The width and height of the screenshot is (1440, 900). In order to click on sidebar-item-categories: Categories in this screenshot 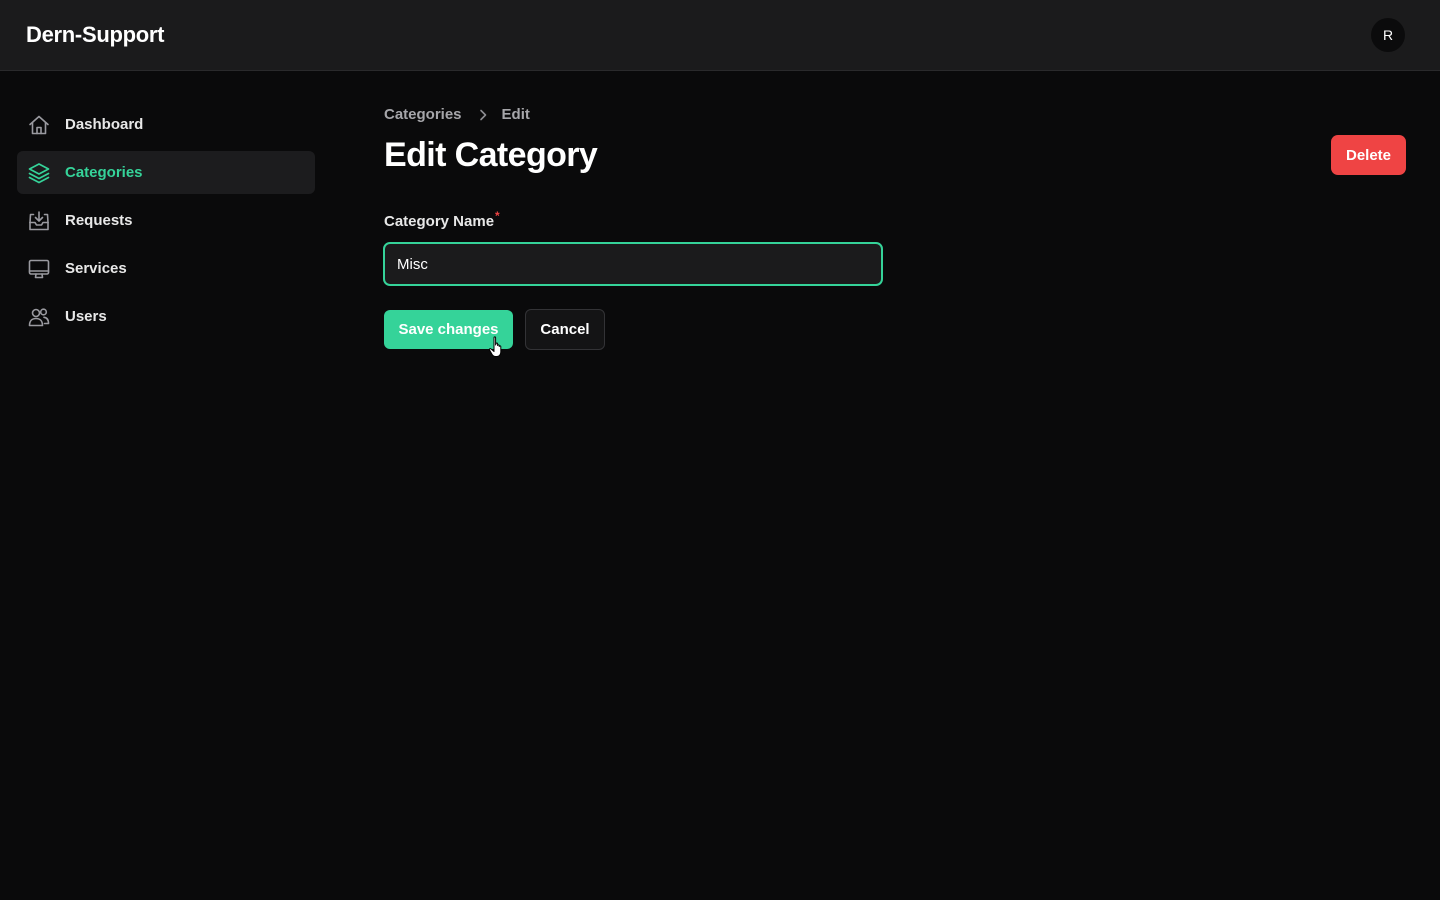, I will do `click(166, 172)`.